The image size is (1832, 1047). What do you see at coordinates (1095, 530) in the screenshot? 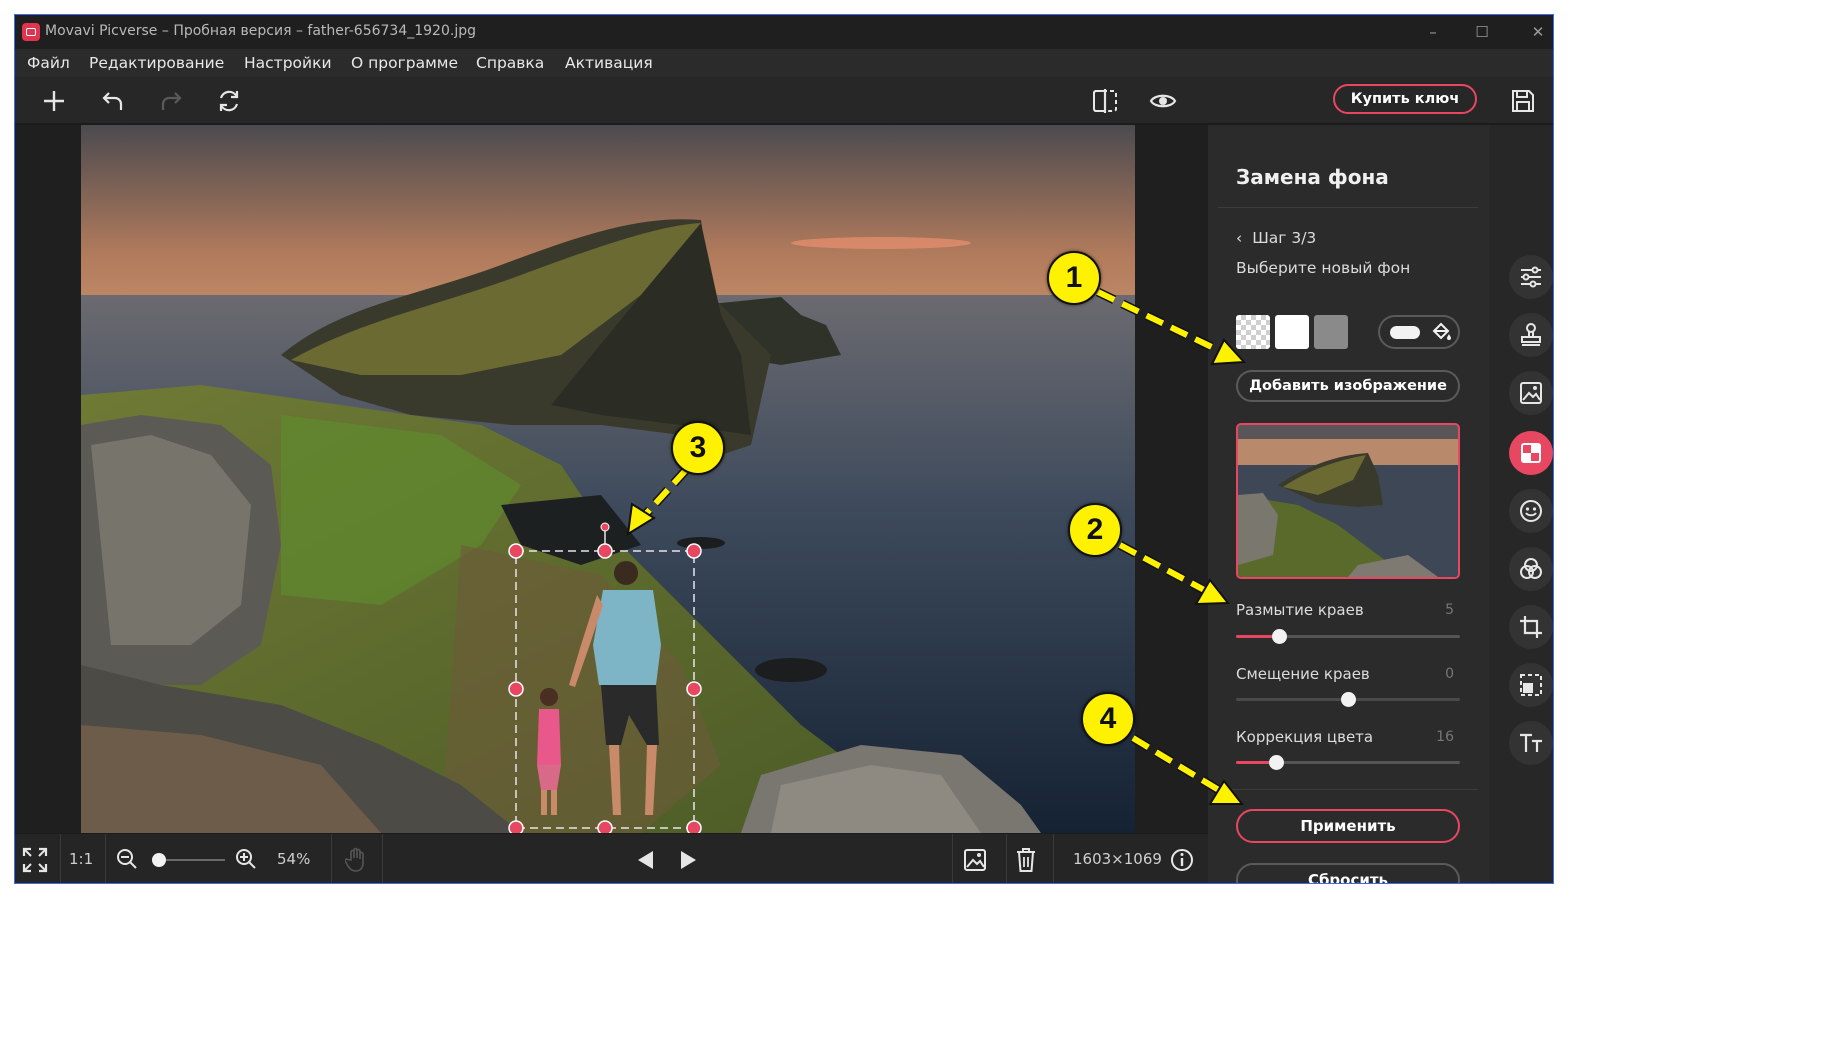
I see `callout-2: 2` at bounding box center [1095, 530].